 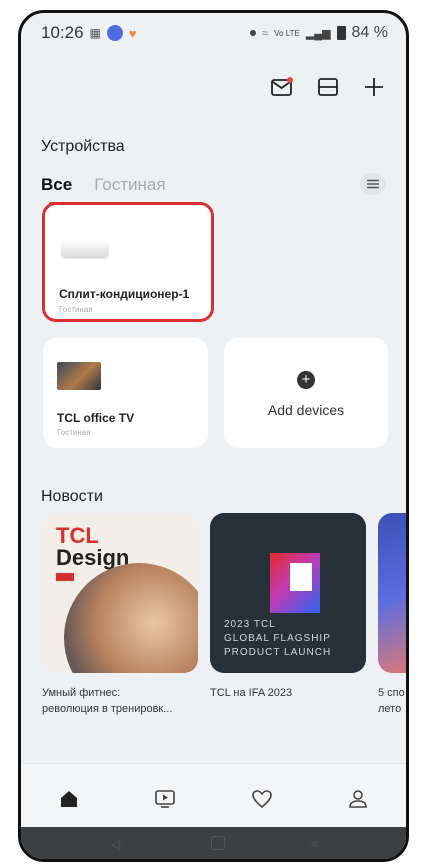 What do you see at coordinates (318, 33) in the screenshot?
I see `signal-icon: ▂▄▆` at bounding box center [318, 33].